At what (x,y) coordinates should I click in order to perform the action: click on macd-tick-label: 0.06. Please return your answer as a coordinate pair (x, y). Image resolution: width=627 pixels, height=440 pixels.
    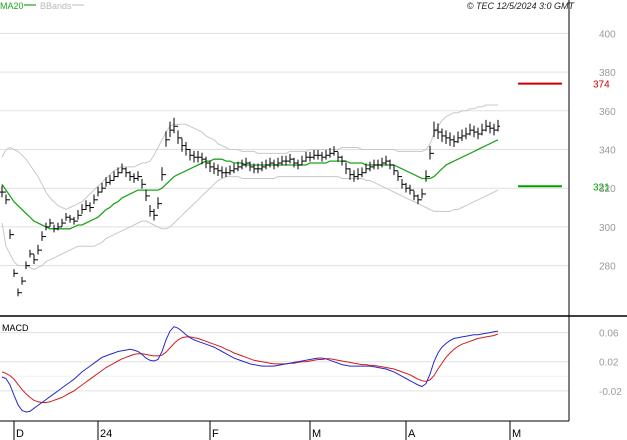
    Looking at the image, I should click on (609, 334).